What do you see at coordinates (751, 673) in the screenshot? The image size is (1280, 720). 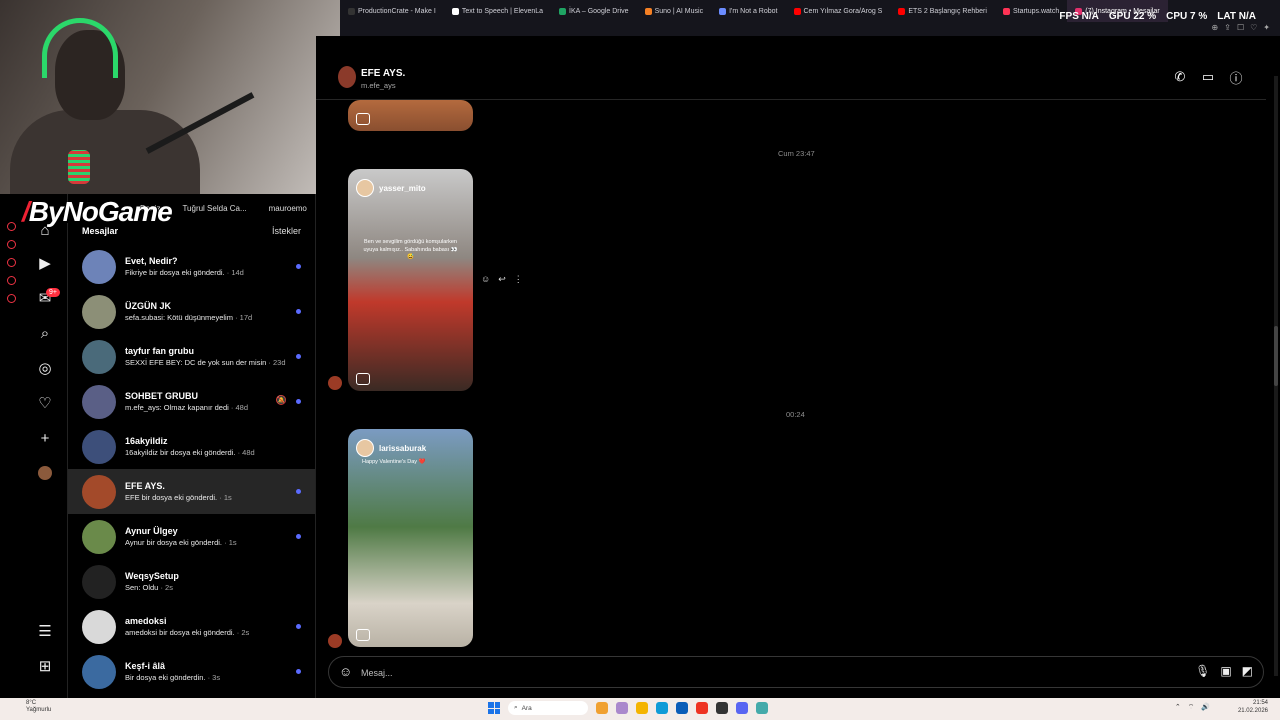 I see `message-input` at bounding box center [751, 673].